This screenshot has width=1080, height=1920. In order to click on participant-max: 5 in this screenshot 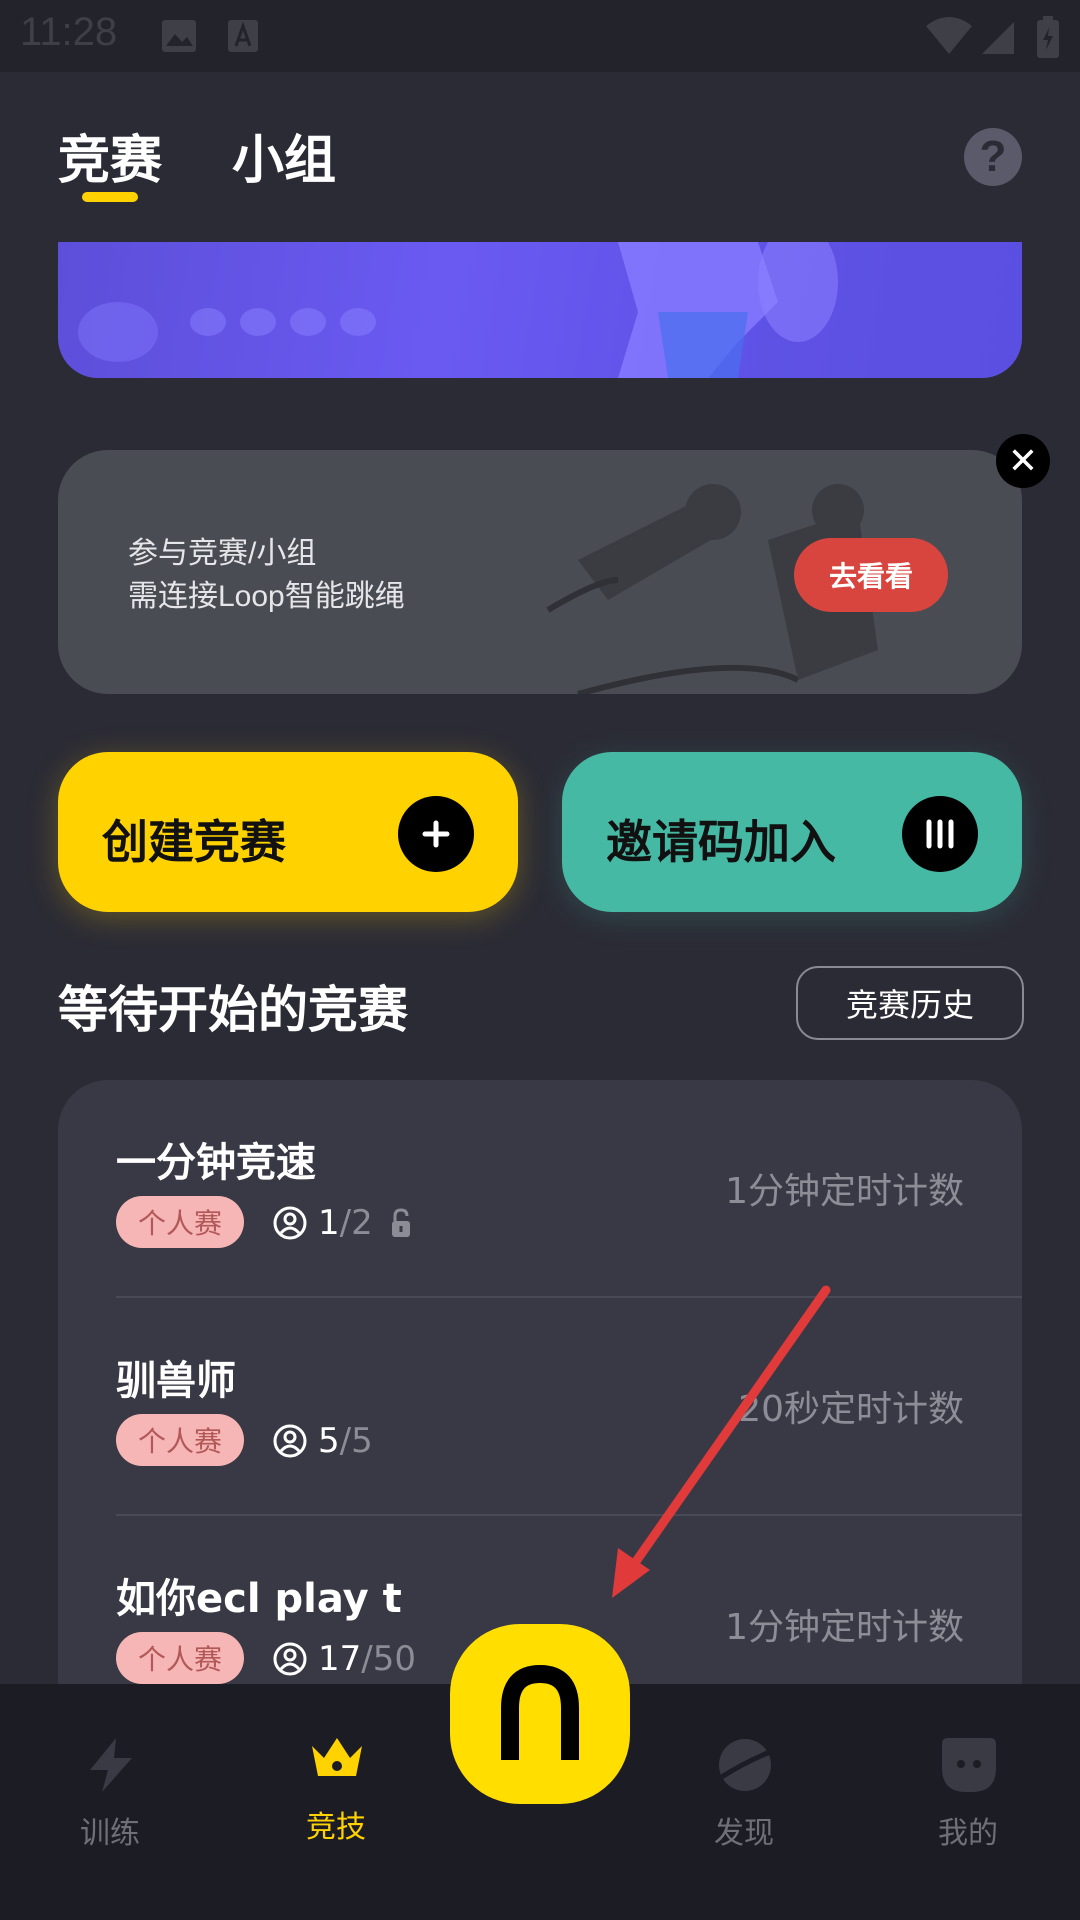, I will do `click(362, 1441)`.